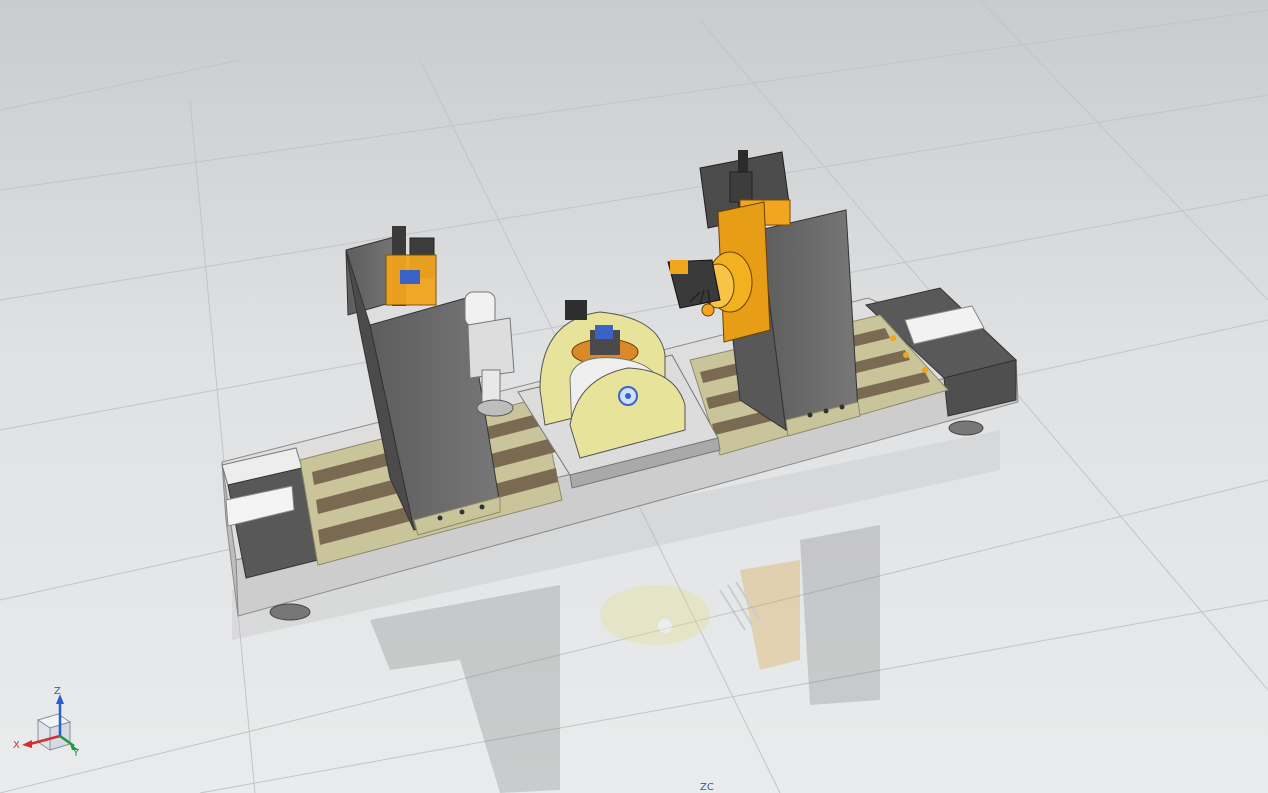  Describe the element at coordinates (76, 753) in the screenshot. I see `triad-y-label: Y` at that location.